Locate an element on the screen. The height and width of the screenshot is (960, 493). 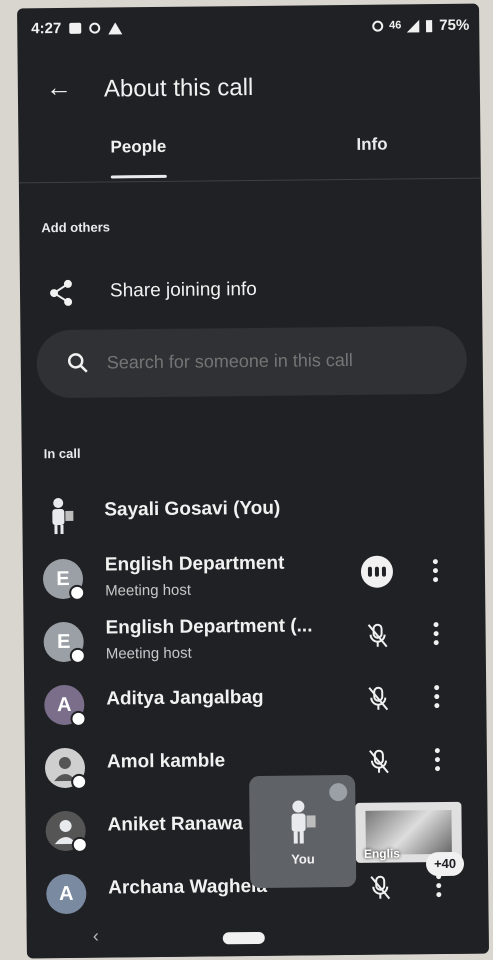
share-joining-info-button: Share joining info is located at coordinates (251, 291).